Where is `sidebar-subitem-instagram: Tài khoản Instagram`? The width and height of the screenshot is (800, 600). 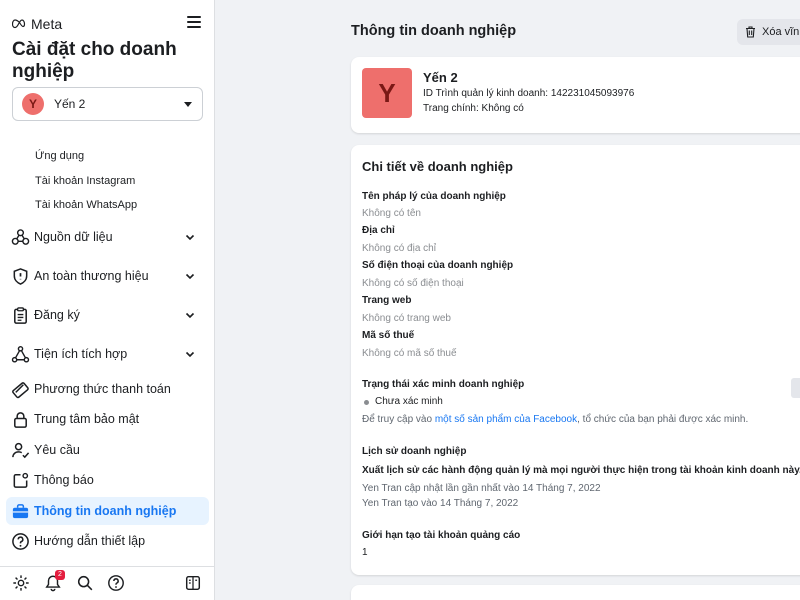 sidebar-subitem-instagram: Tài khoản Instagram is located at coordinates (85, 181).